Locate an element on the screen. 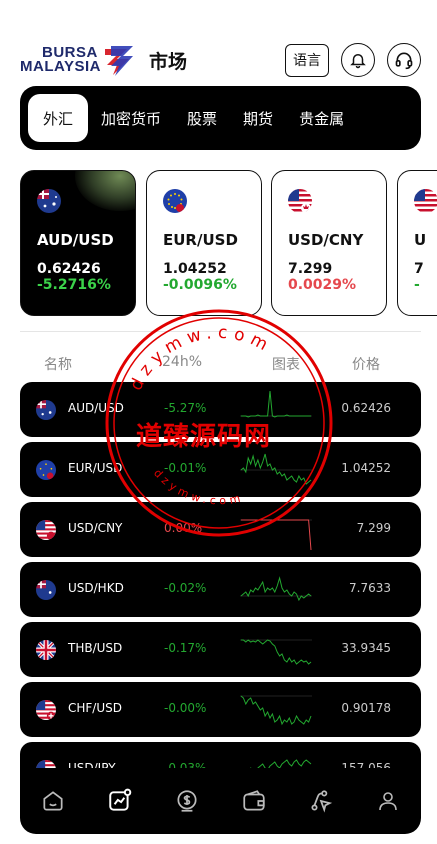 The width and height of the screenshot is (437, 844). support-button is located at coordinates (404, 60).